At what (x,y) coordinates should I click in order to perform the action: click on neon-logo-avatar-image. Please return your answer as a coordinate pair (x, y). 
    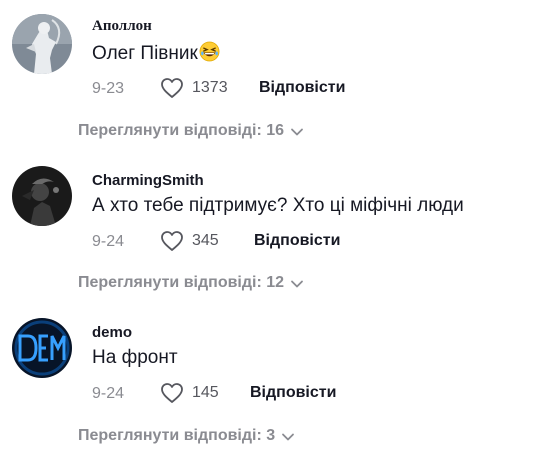
    Looking at the image, I should click on (42, 348).